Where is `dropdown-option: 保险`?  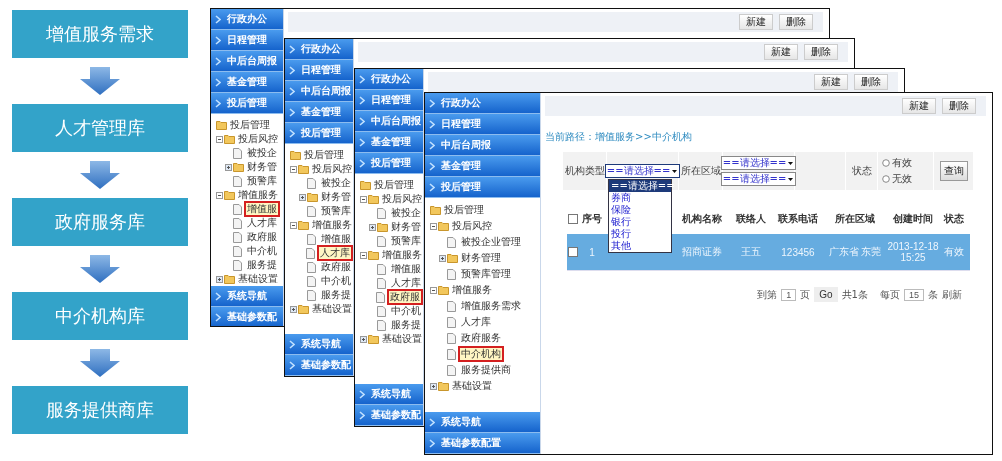 dropdown-option: 保险 is located at coordinates (621, 210).